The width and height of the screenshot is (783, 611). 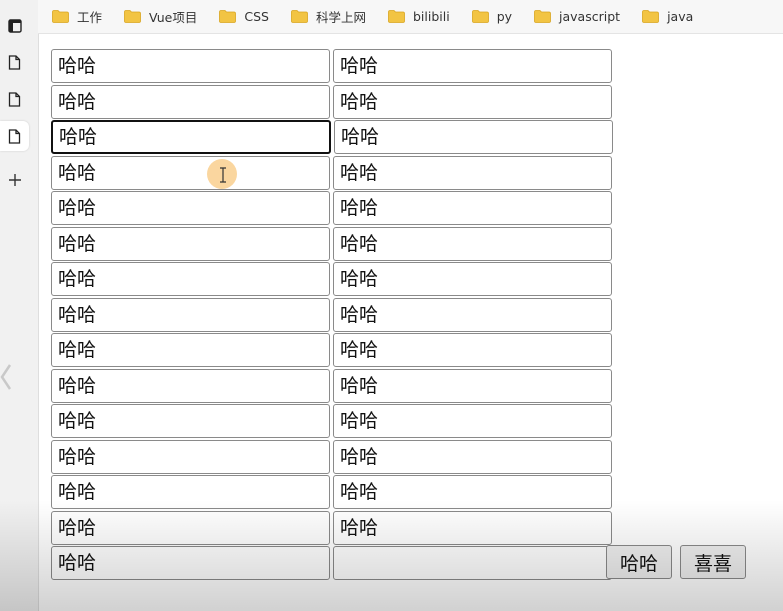 I want to click on grid-row: 哈哈, so click(x=333, y=563).